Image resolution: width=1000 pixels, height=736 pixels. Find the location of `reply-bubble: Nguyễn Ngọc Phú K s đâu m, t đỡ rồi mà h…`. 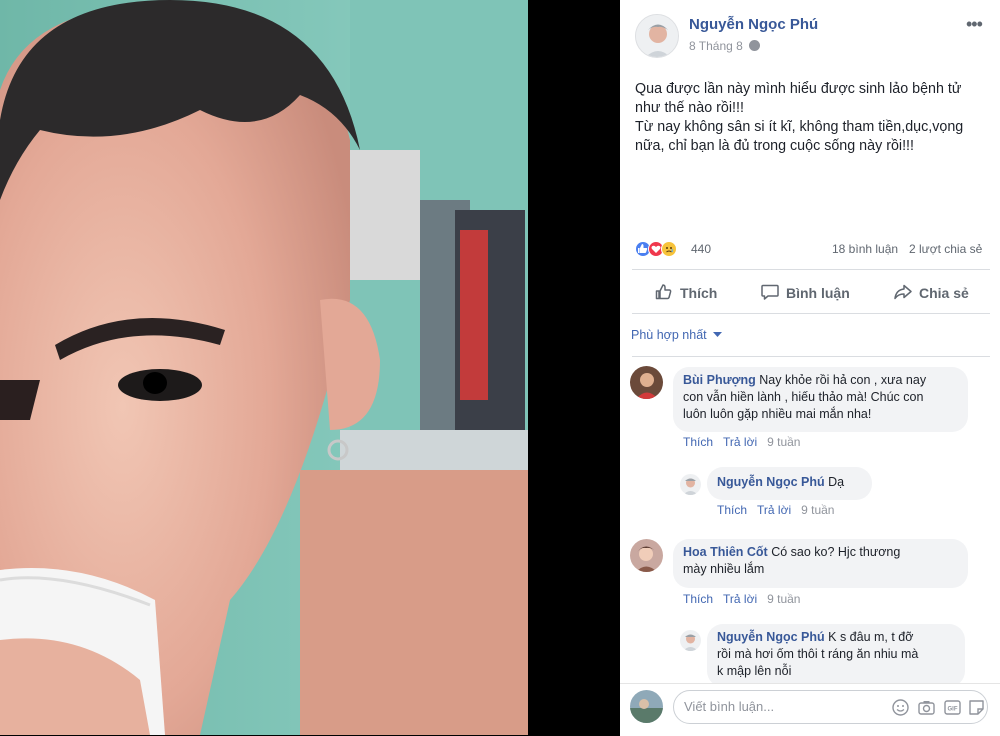

reply-bubble: Nguyễn Ngọc Phú K s đâu m, t đỡ rồi mà h… is located at coordinates (836, 655).